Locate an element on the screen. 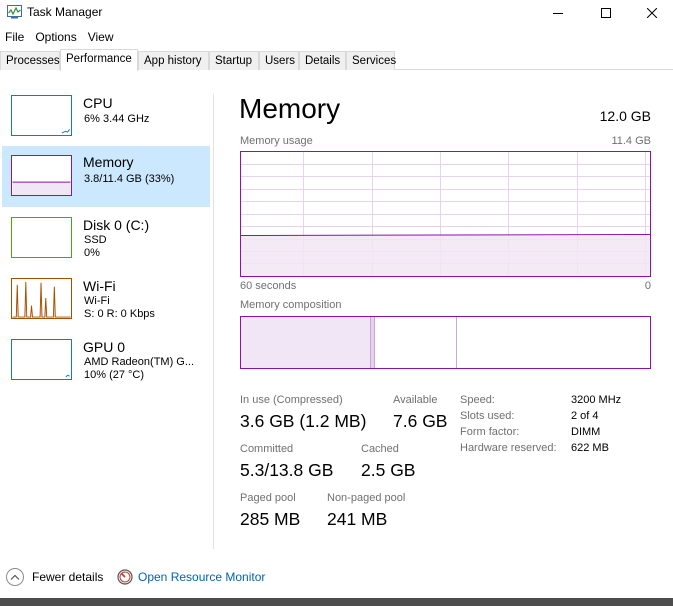 This screenshot has height=606, width=673. tab-app-history: App history is located at coordinates (173, 60).